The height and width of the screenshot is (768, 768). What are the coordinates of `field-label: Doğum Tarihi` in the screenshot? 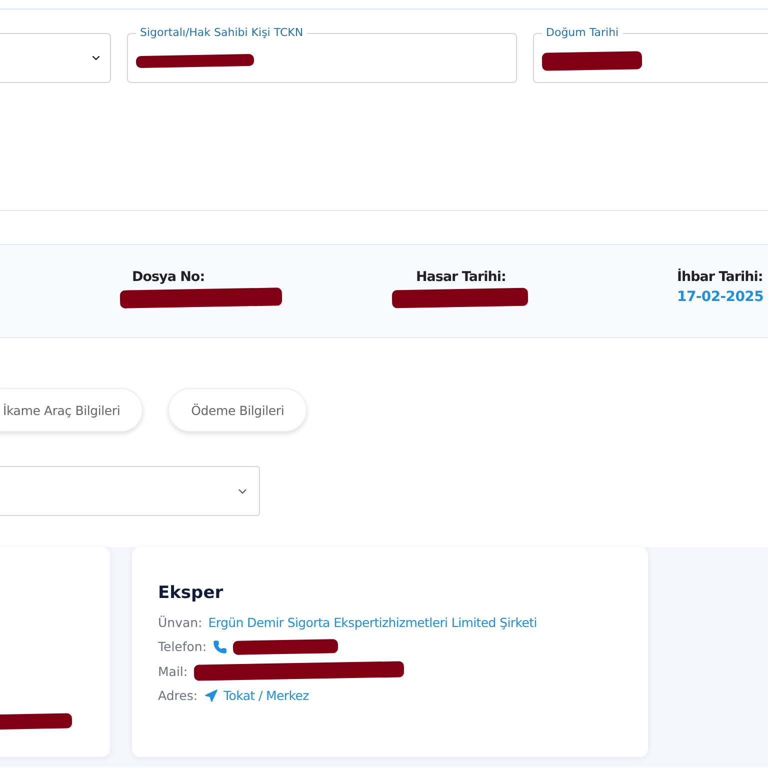 It's located at (582, 33).